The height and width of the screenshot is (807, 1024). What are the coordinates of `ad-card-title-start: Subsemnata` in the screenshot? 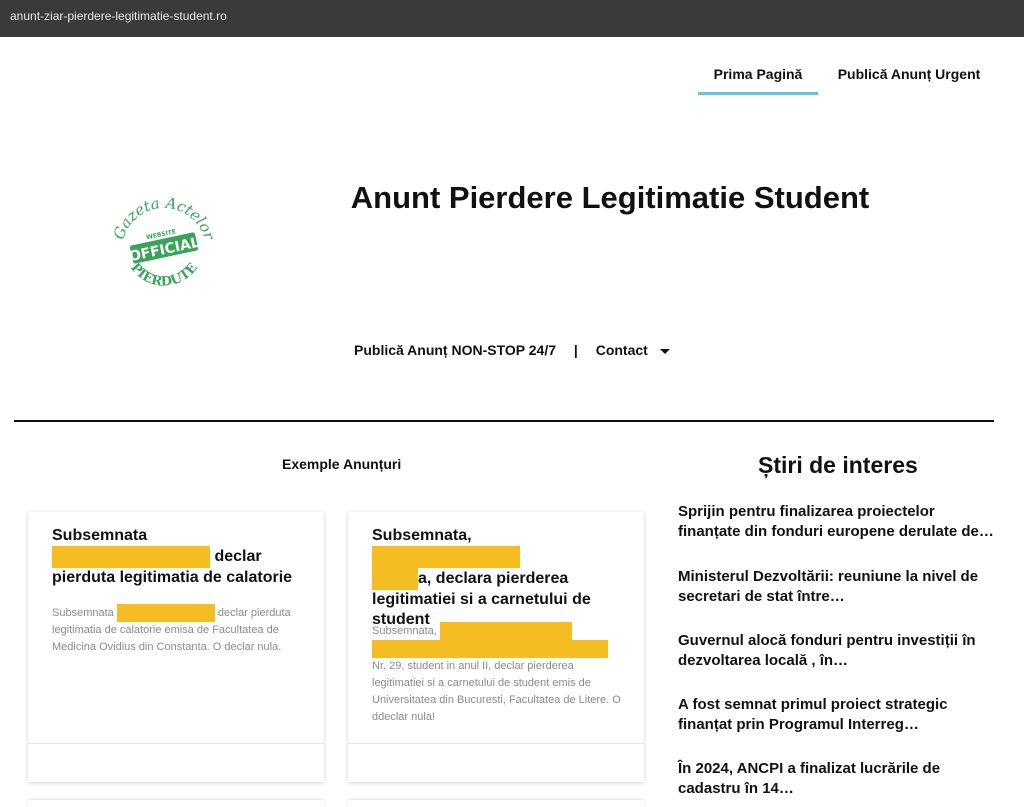 It's located at (100, 535).